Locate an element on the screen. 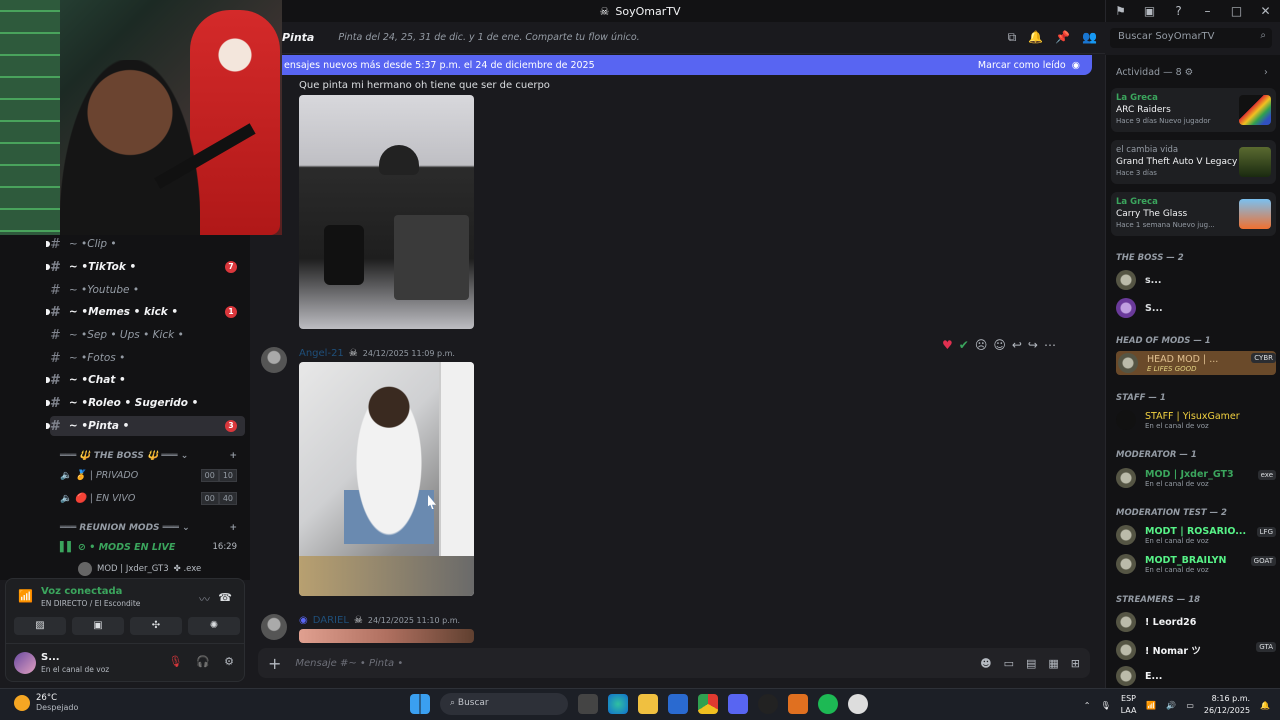  voice-channel-en-vivo: 🔈 🔴 | EN VIVO 00 40 is located at coordinates (152, 498).